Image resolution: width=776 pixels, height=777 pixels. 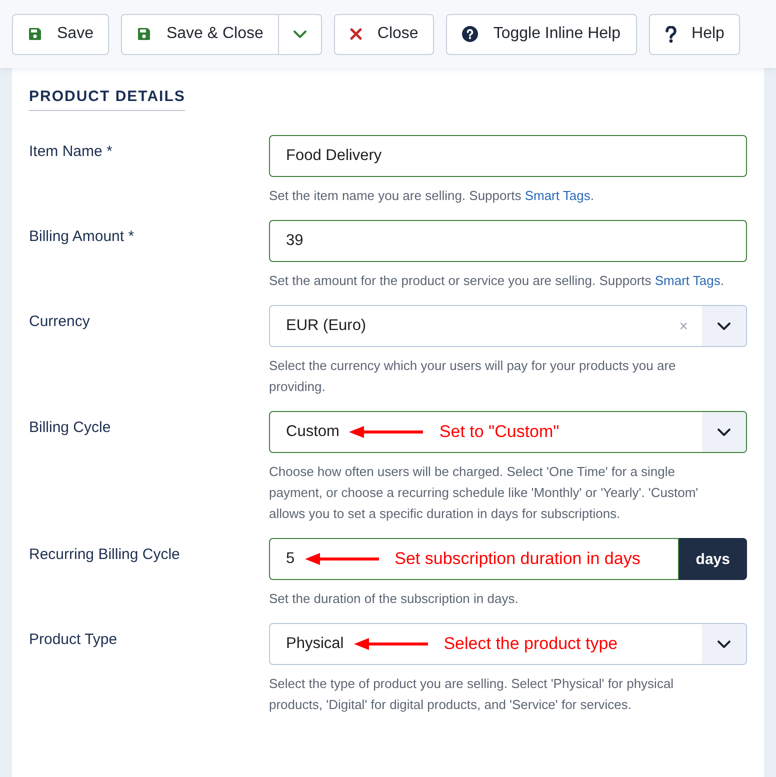 I want to click on help-text: Select the type of product you are selling. Select 'Physical' for physical products, 'Digital' for digital products, and 'Service' for services., so click(x=472, y=694).